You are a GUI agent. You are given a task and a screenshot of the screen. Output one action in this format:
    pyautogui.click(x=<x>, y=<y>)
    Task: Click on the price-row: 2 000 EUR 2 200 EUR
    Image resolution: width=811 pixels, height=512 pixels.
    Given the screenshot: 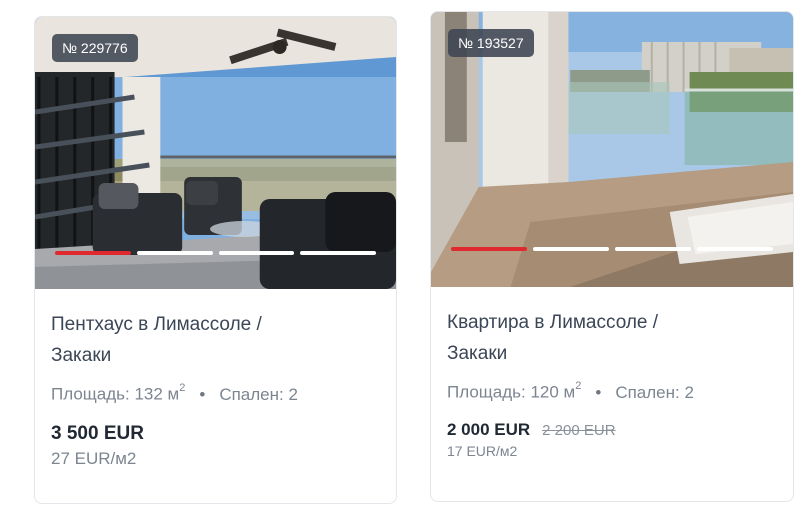 What is the action you would take?
    pyautogui.click(x=612, y=430)
    